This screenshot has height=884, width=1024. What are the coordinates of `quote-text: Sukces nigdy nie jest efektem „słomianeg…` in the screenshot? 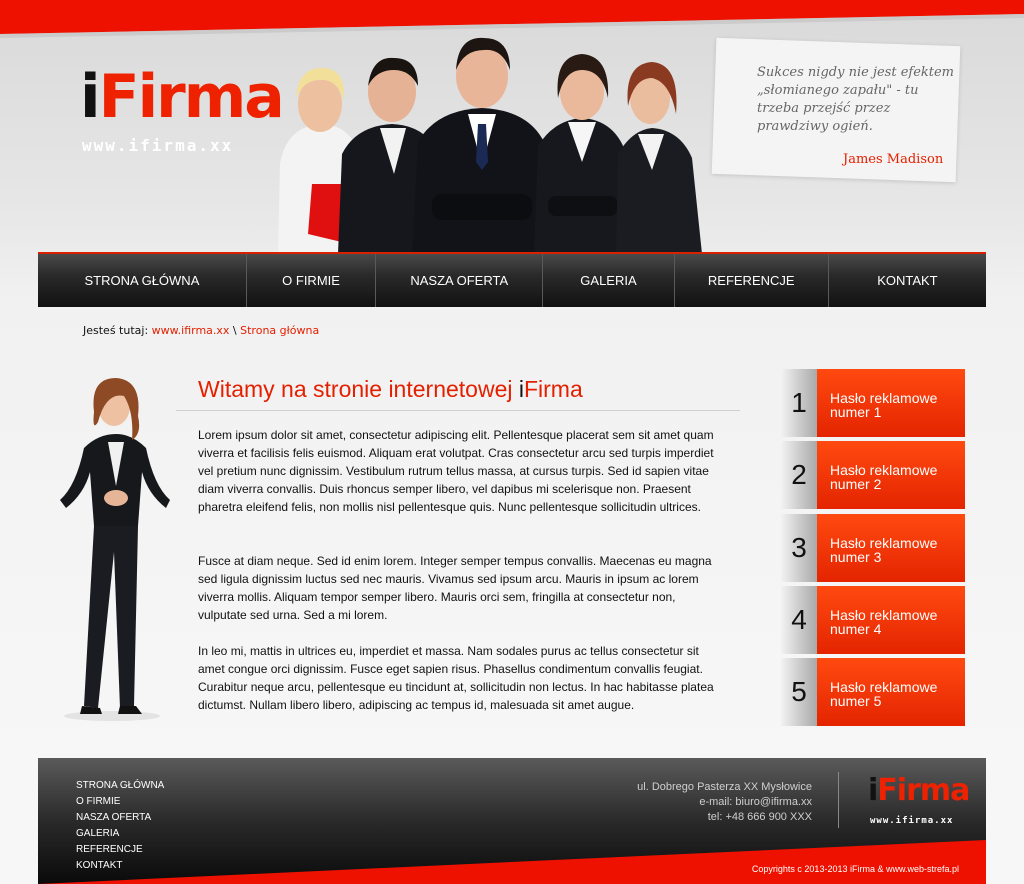 It's located at (856, 99).